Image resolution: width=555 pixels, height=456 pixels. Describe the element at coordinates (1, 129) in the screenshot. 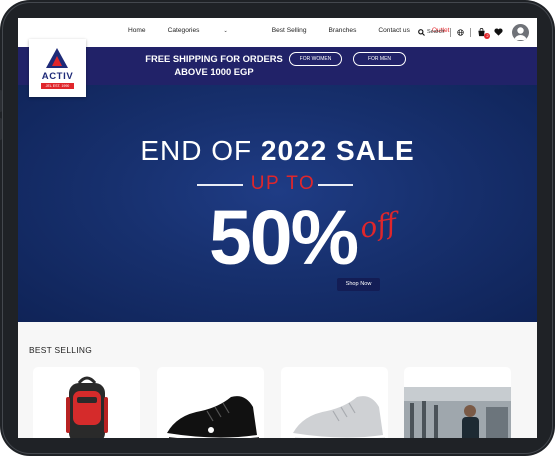

I see `volume-down-button` at that location.